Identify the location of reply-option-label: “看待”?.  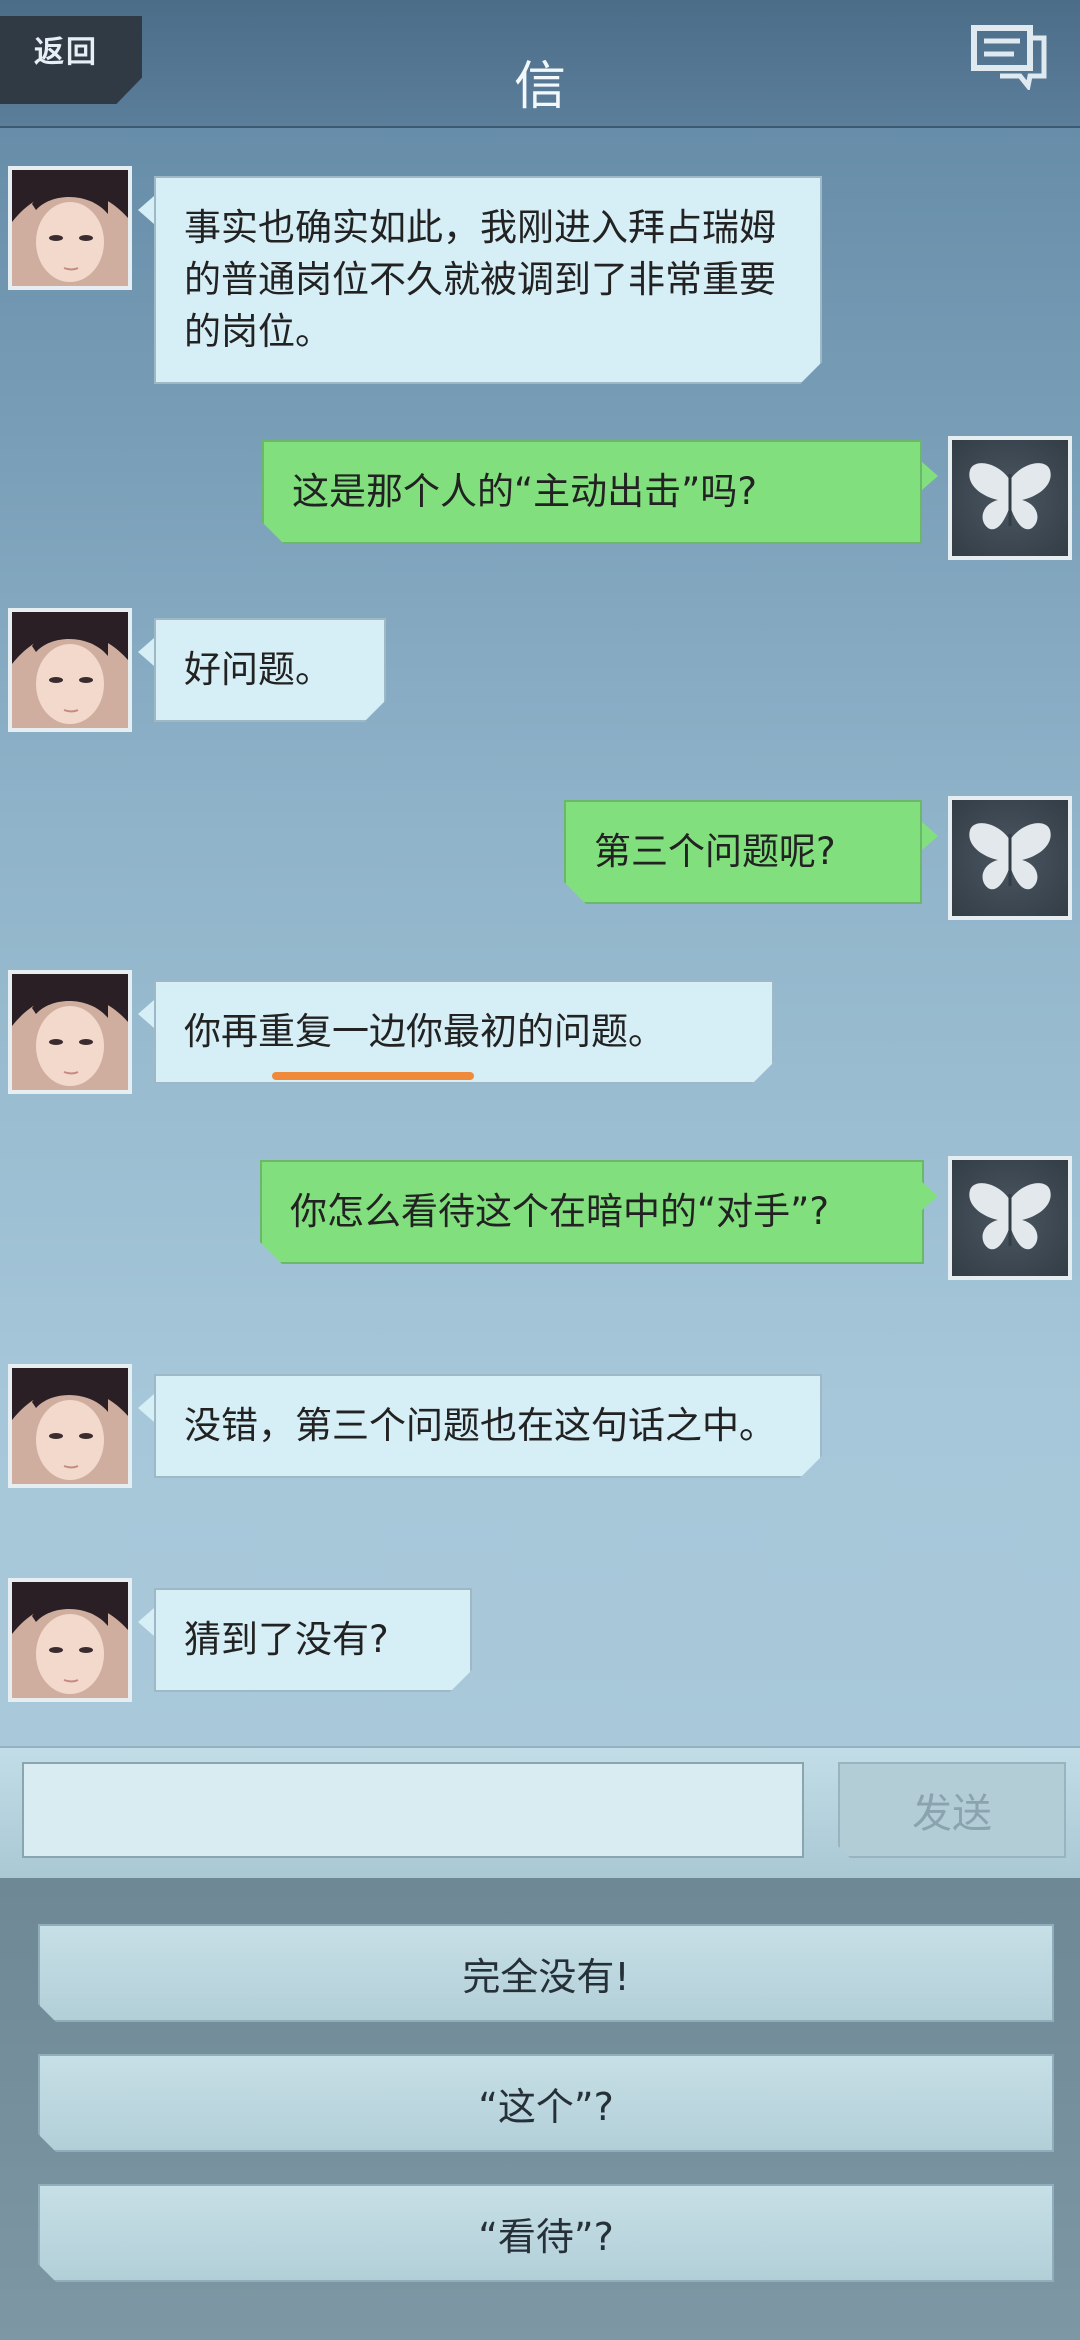
(546, 2236).